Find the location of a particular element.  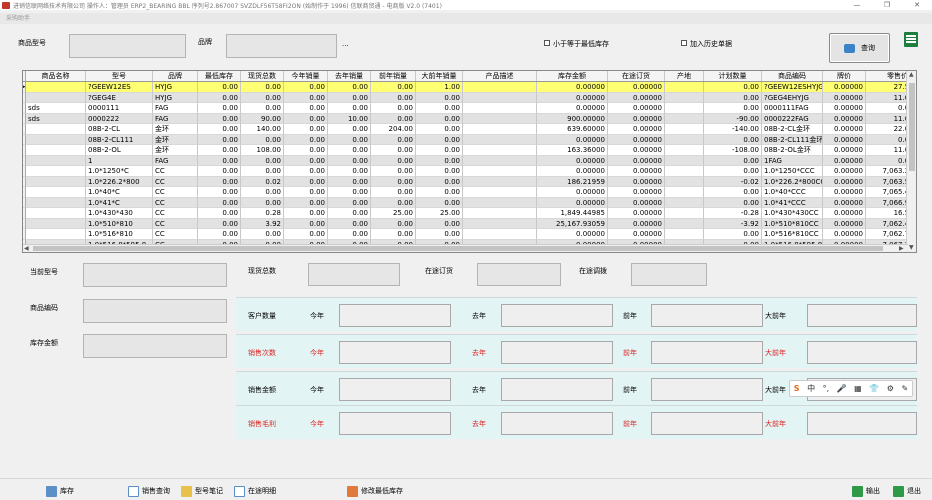

table-cell: -3.92 is located at coordinates (733, 223).